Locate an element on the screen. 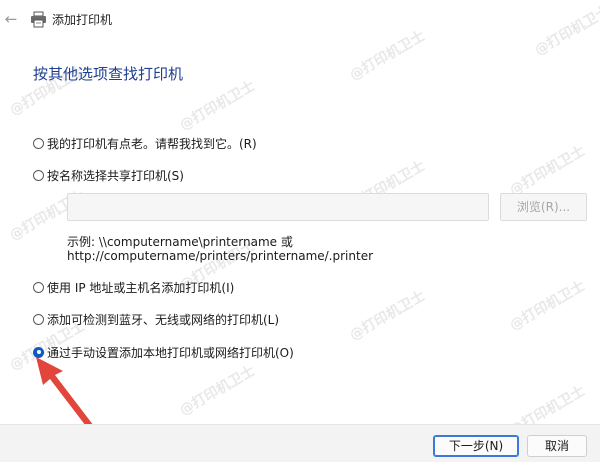 Image resolution: width=600 pixels, height=462 pixels. option-label: 使用 IP 地址或主机名添加打印机(I) is located at coordinates (141, 287).